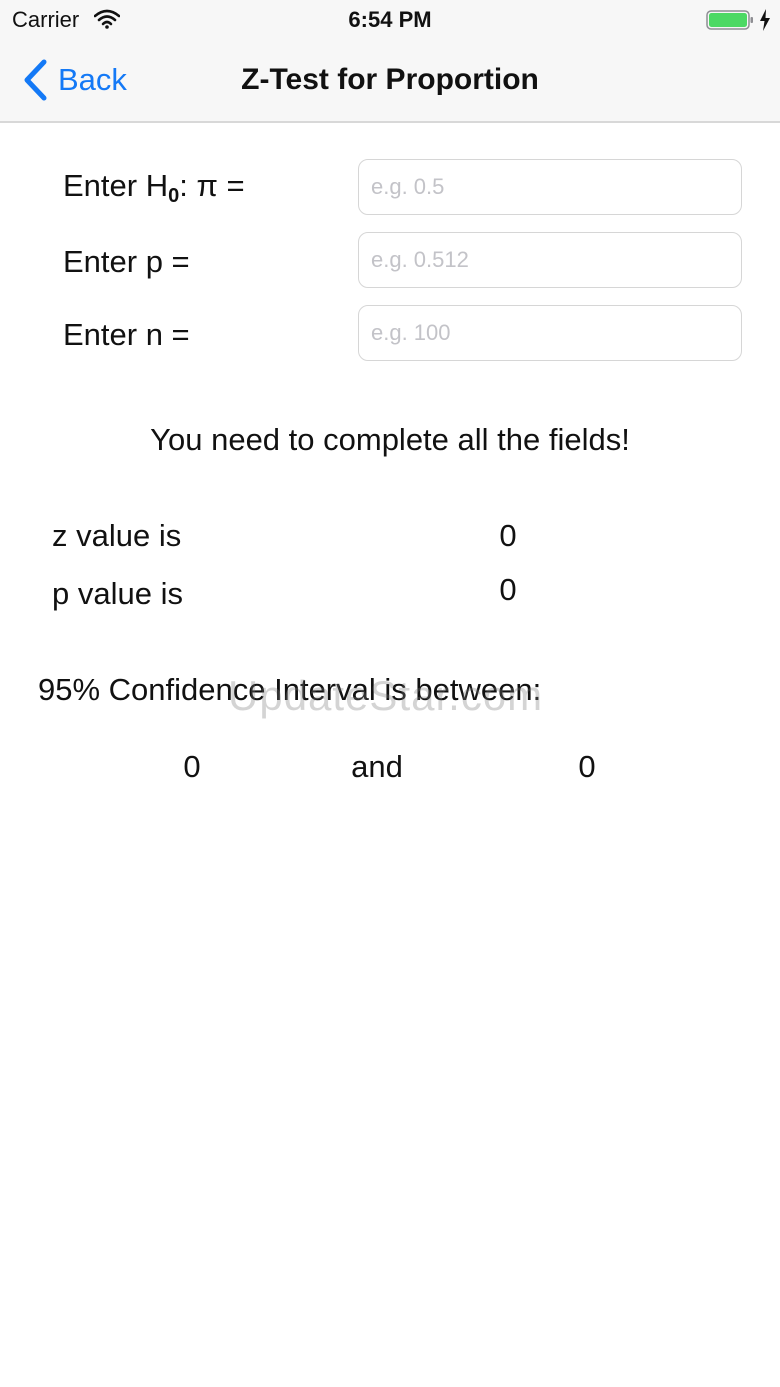  What do you see at coordinates (390, 19) in the screenshot?
I see `status-time: 6:54 PM` at bounding box center [390, 19].